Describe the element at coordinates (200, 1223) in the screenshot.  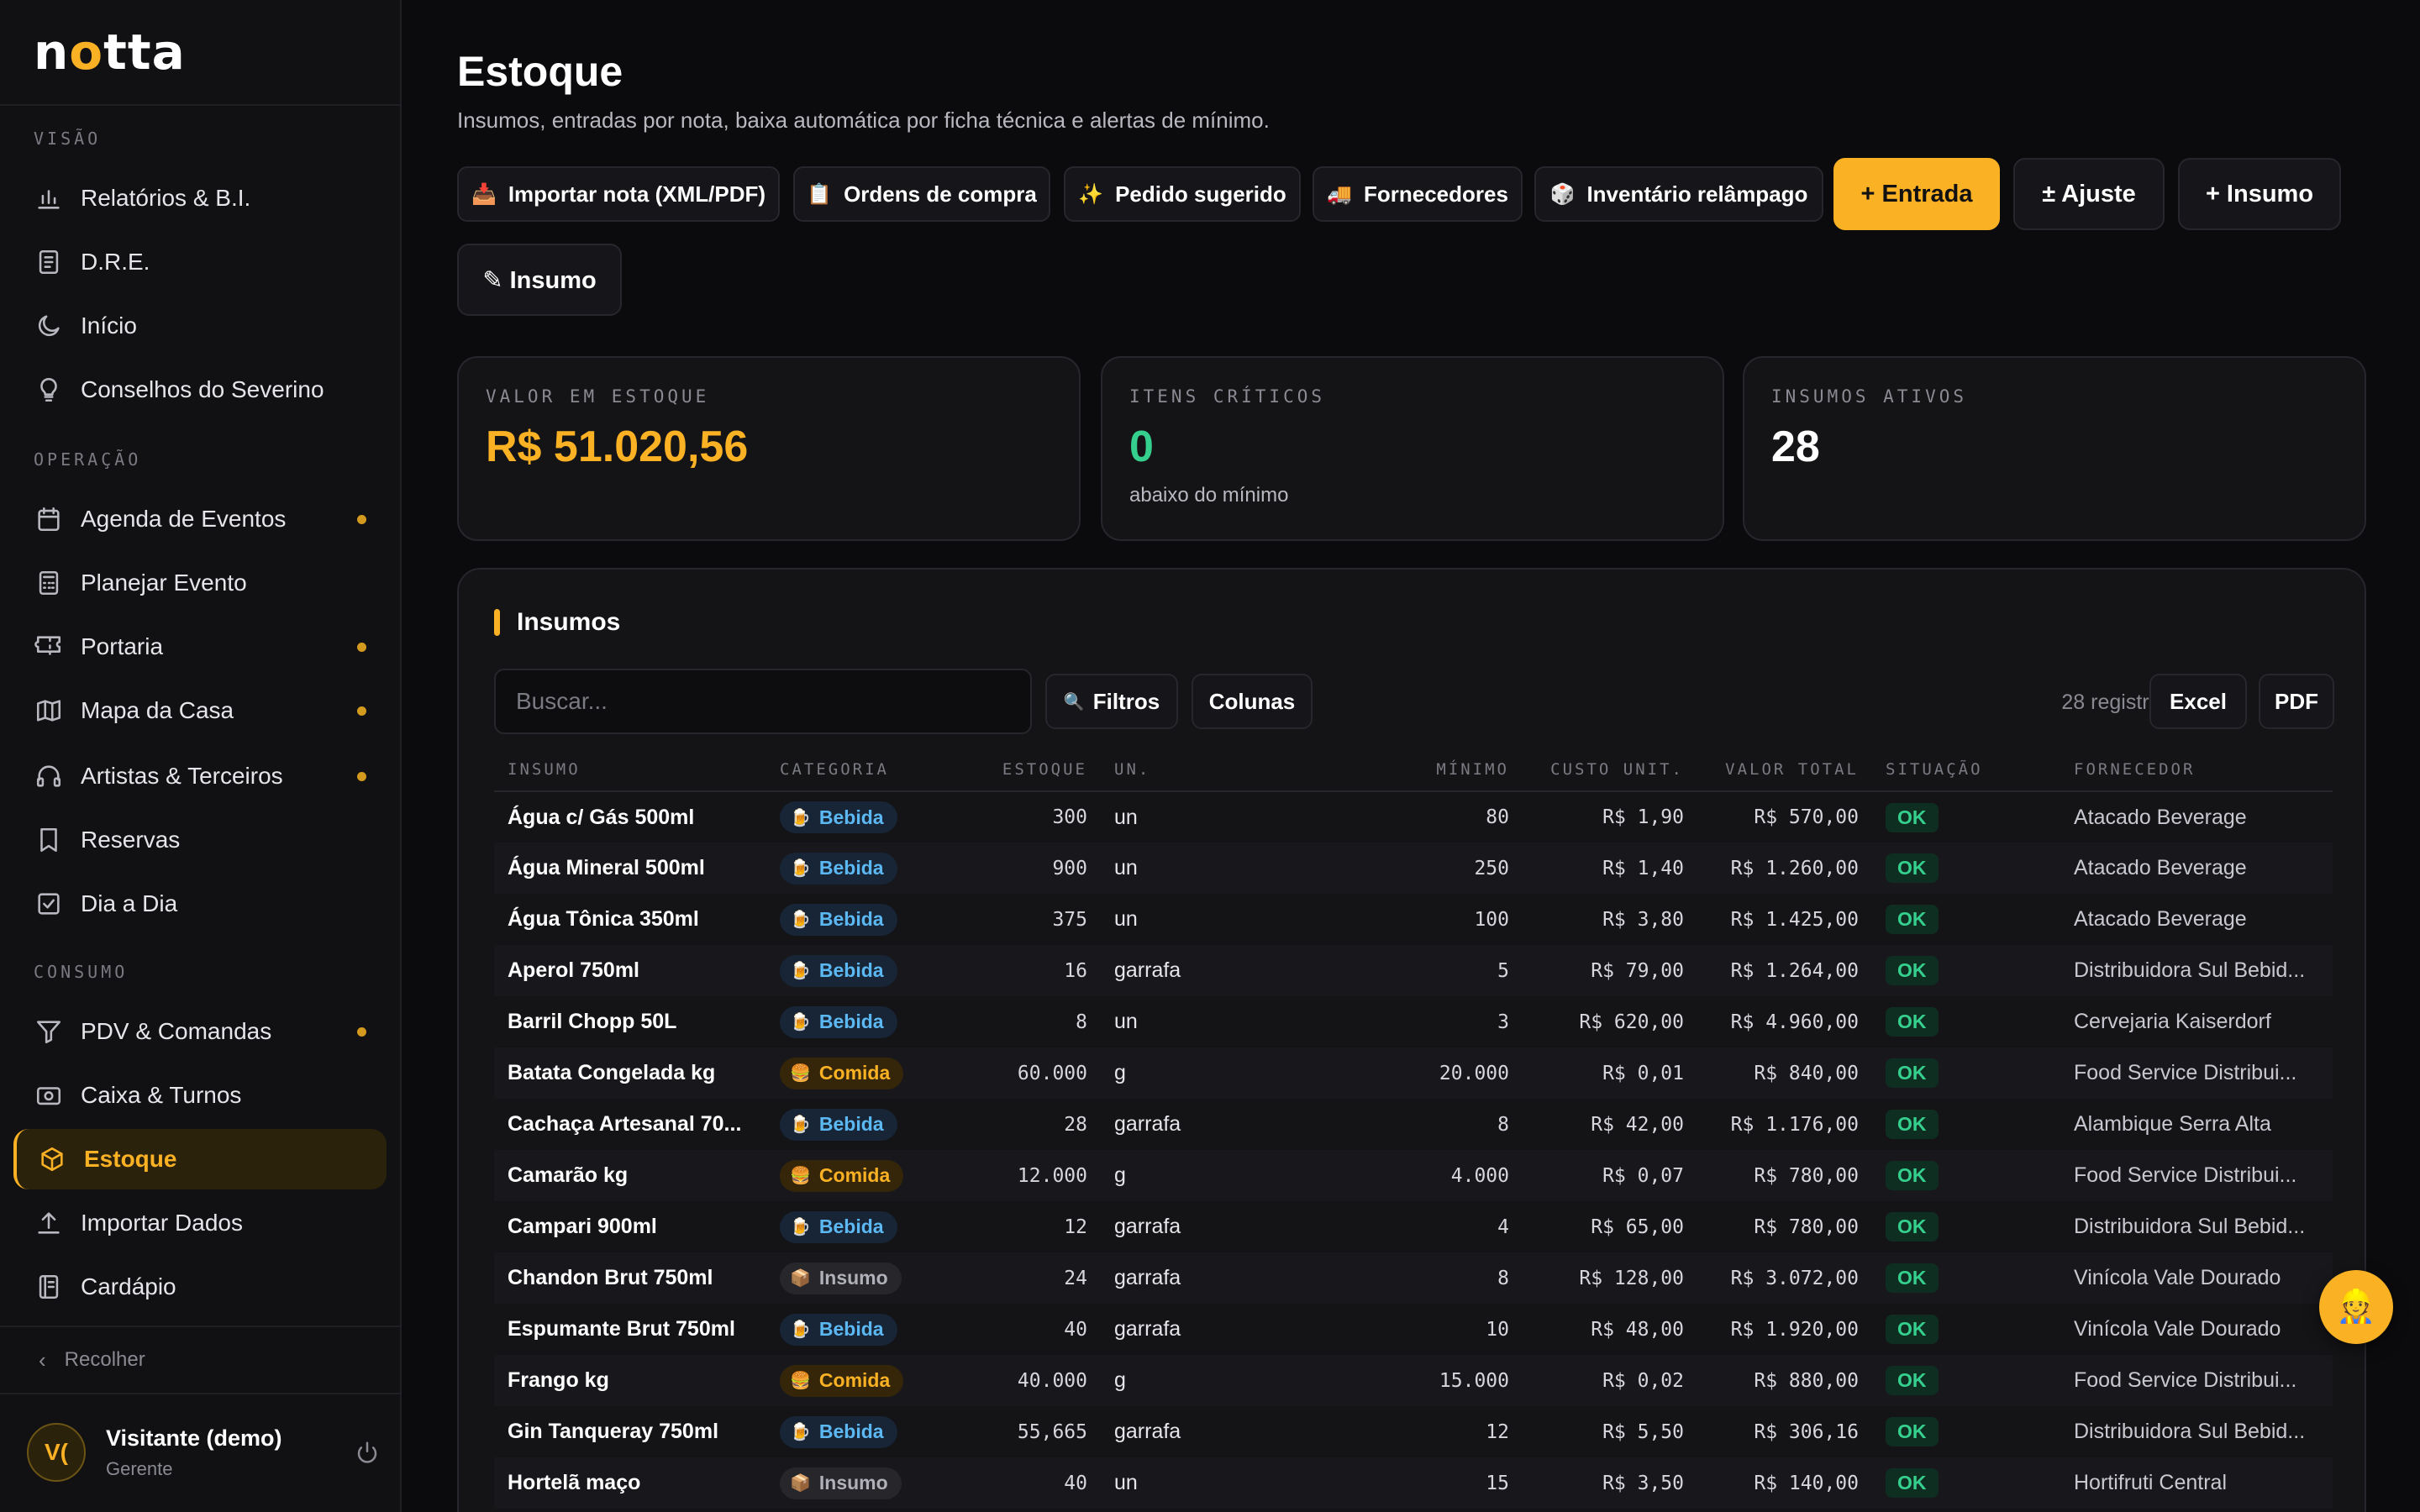
I see `sidebar-item-importar-dados: Importar Dados` at that location.